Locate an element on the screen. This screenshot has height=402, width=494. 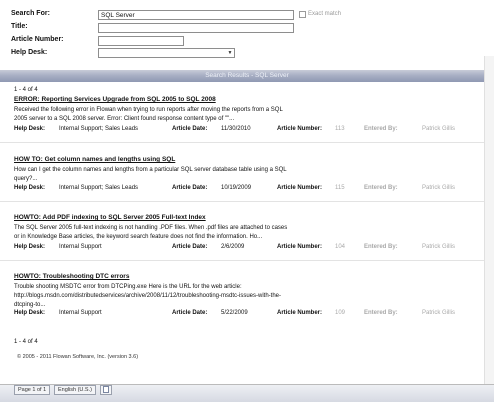
pager-top: 1 - 4 of 4 is located at coordinates (26, 90).